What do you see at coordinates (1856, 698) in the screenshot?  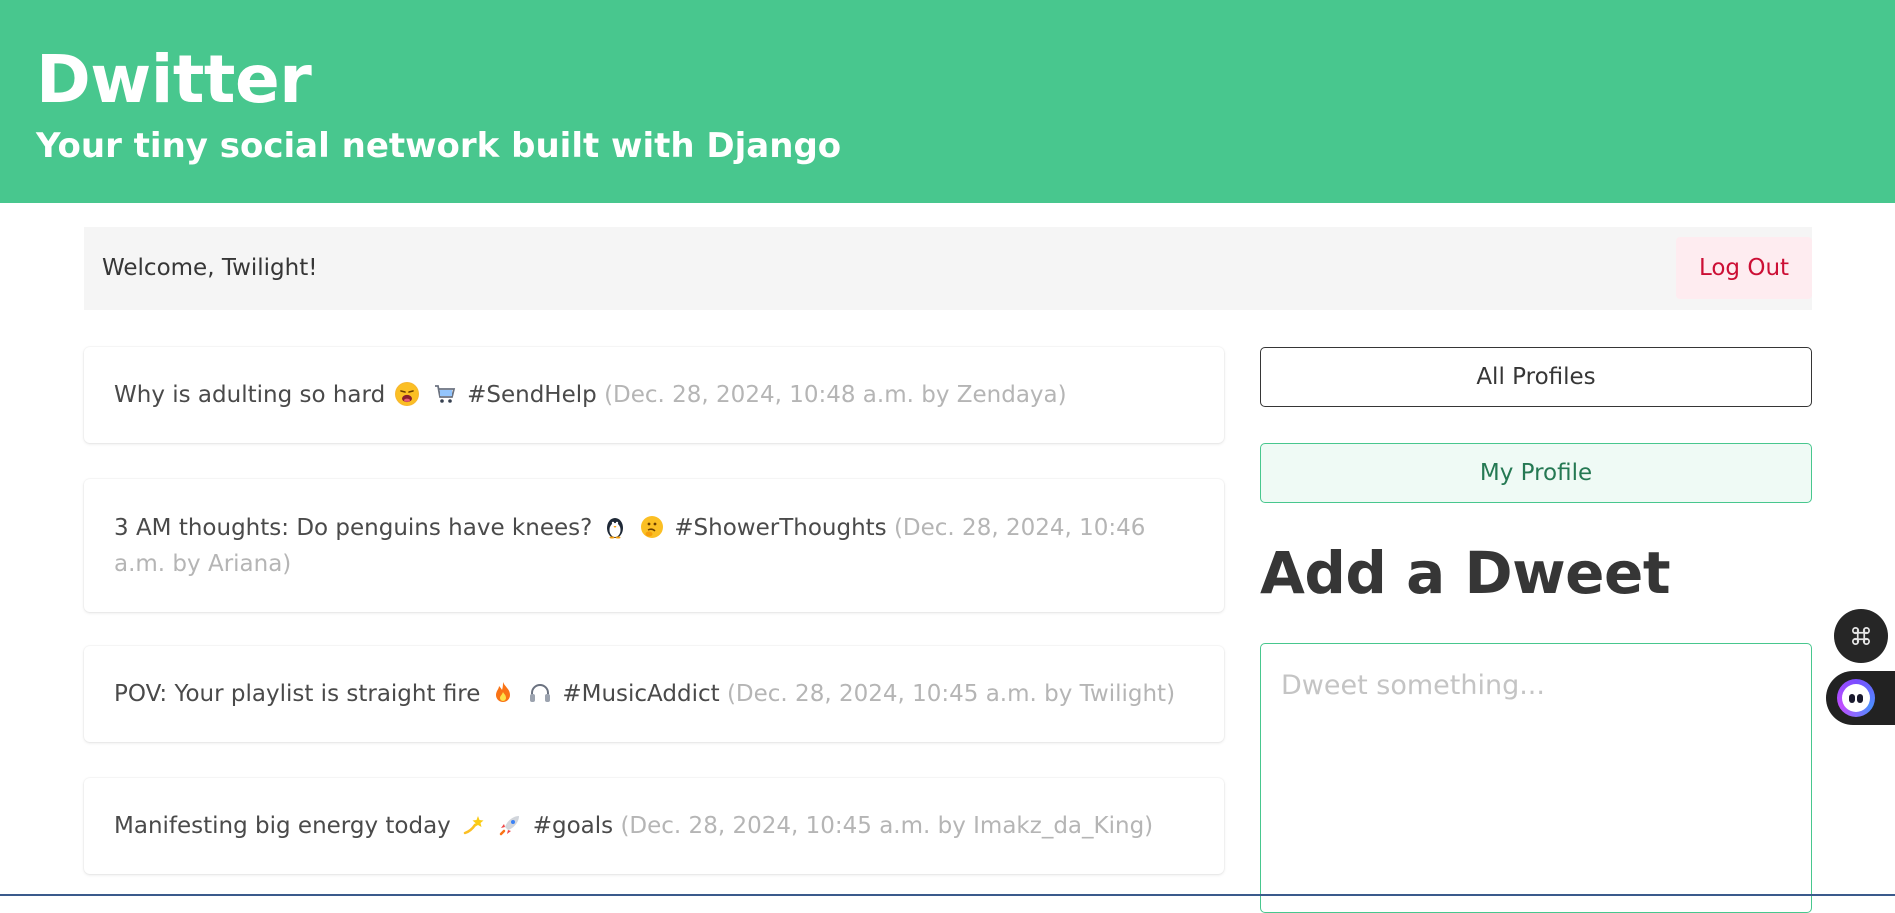 I see `bot-face-icon` at bounding box center [1856, 698].